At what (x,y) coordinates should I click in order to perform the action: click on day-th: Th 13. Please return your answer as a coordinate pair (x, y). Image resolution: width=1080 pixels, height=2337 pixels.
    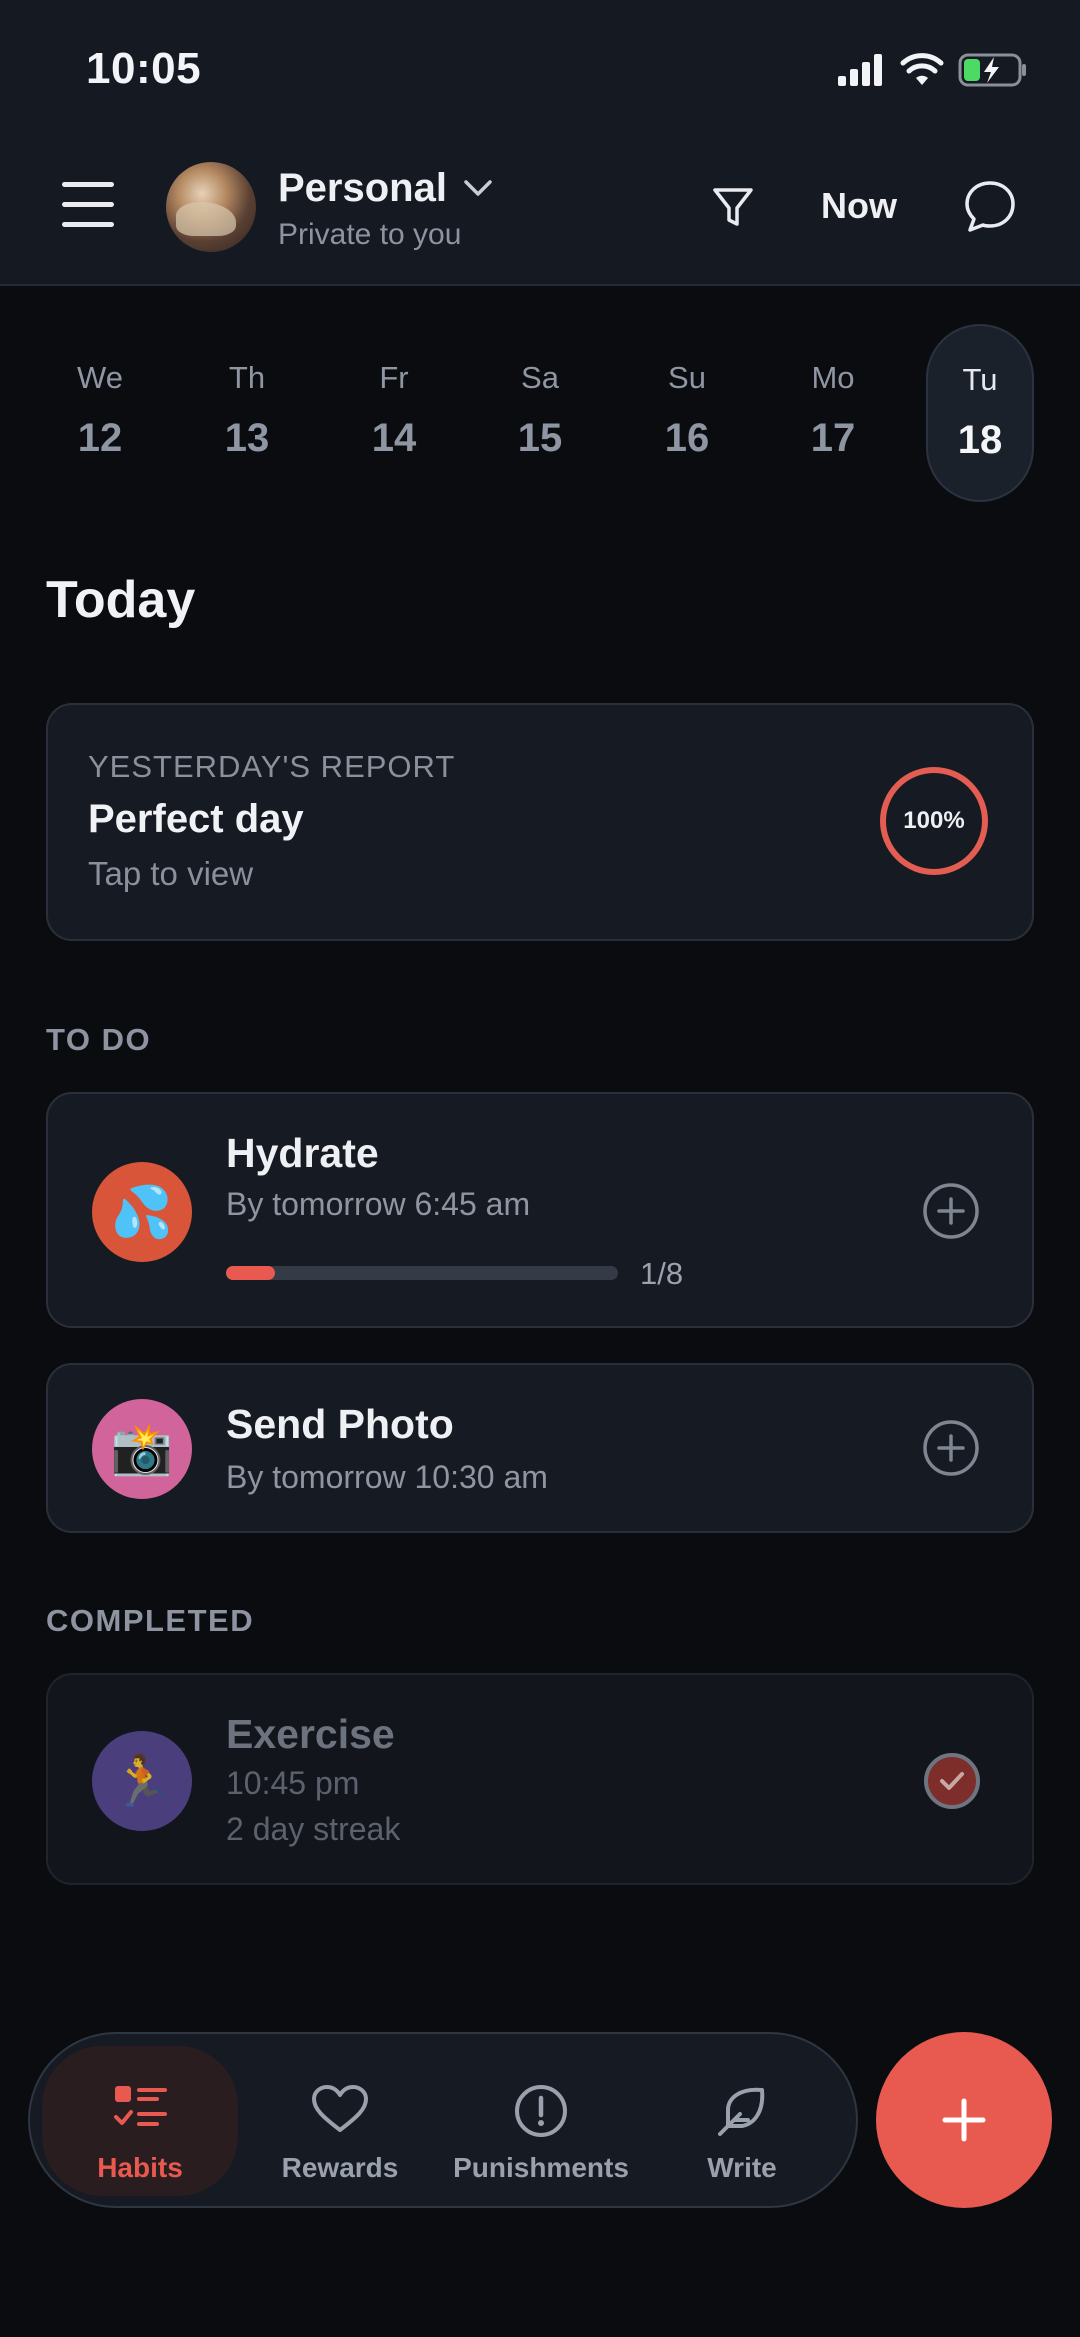
    Looking at the image, I should click on (247, 413).